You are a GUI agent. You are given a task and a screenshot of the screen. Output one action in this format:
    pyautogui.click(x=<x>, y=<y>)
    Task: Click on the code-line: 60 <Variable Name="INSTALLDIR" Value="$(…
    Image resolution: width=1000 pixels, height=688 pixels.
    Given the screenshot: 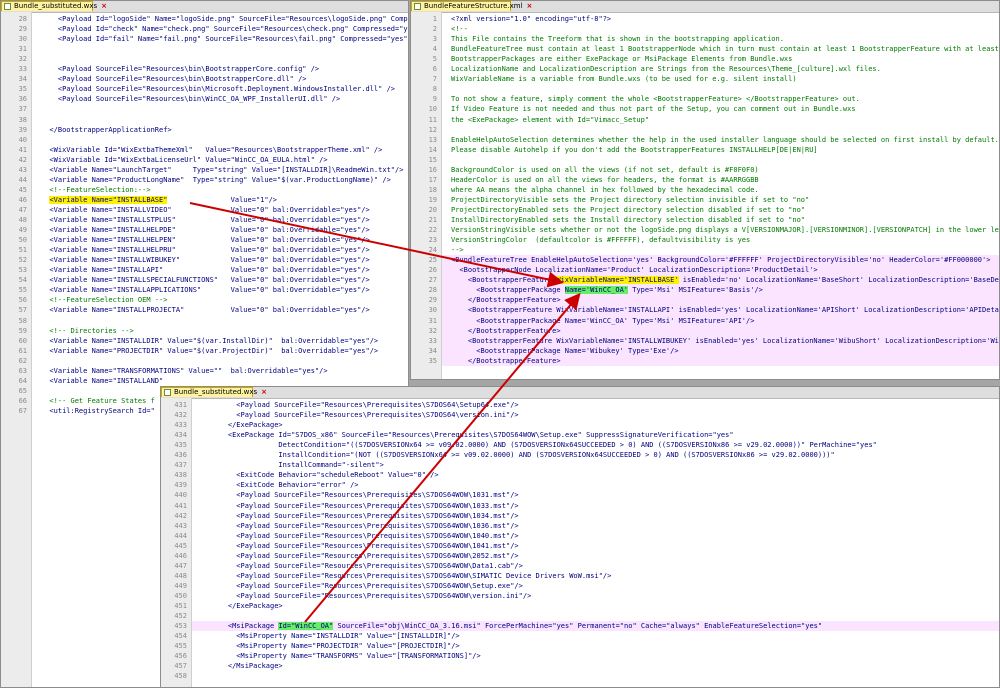 What is the action you would take?
    pyautogui.click(x=204, y=341)
    